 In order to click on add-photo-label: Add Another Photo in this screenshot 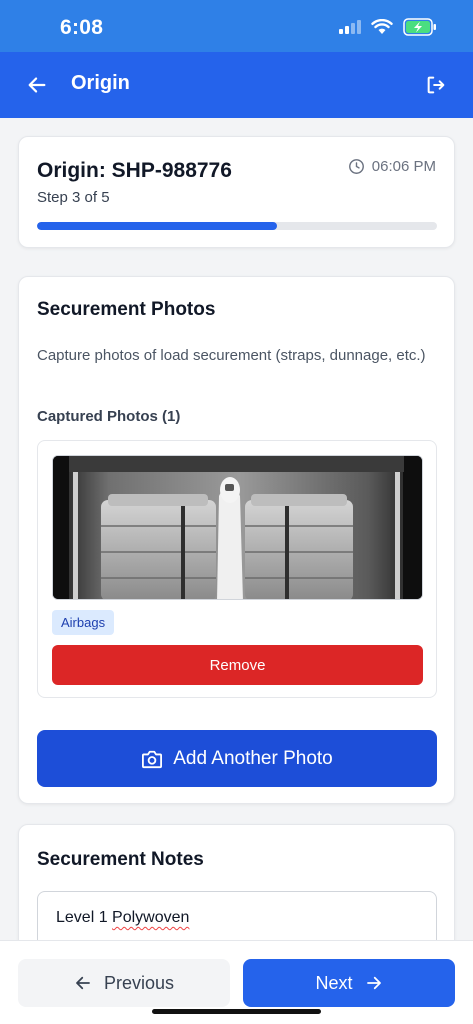, I will do `click(253, 758)`.